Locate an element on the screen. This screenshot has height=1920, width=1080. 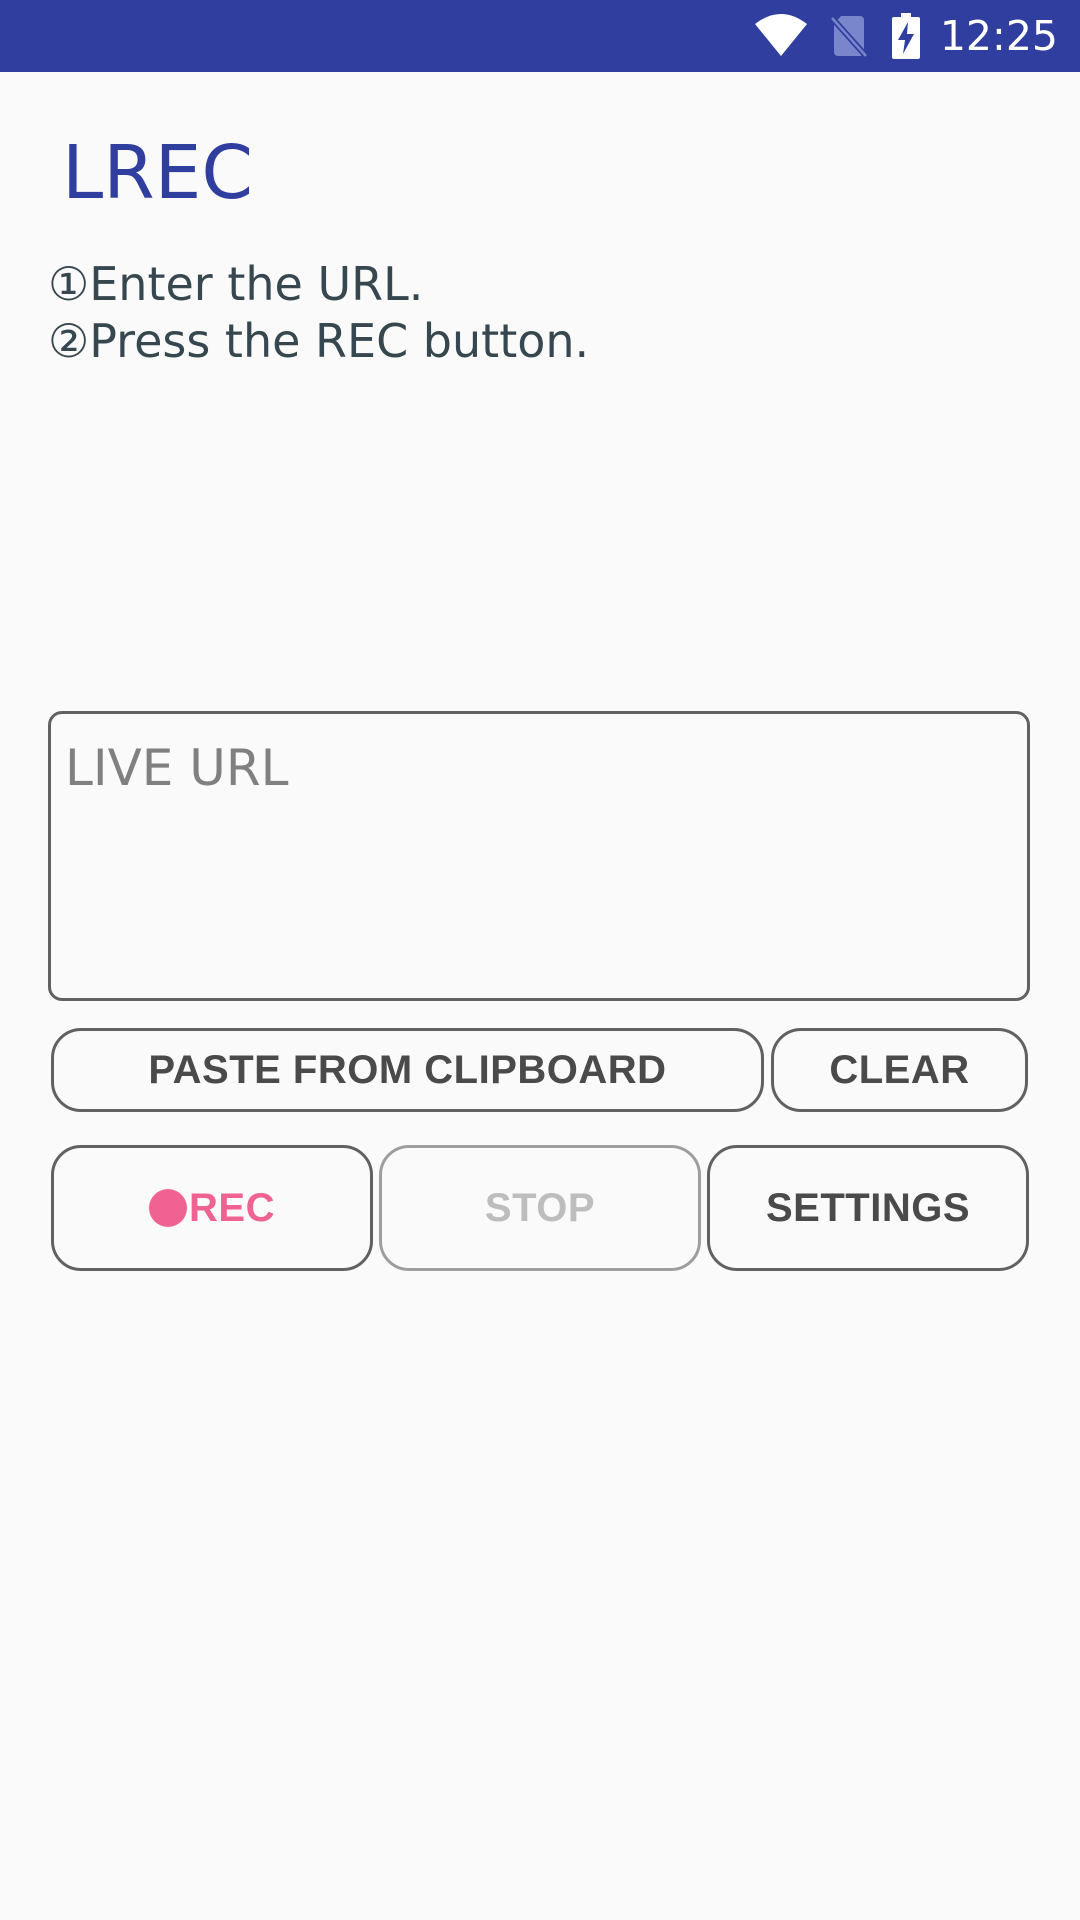
record-dot-icon is located at coordinates (168, 1208).